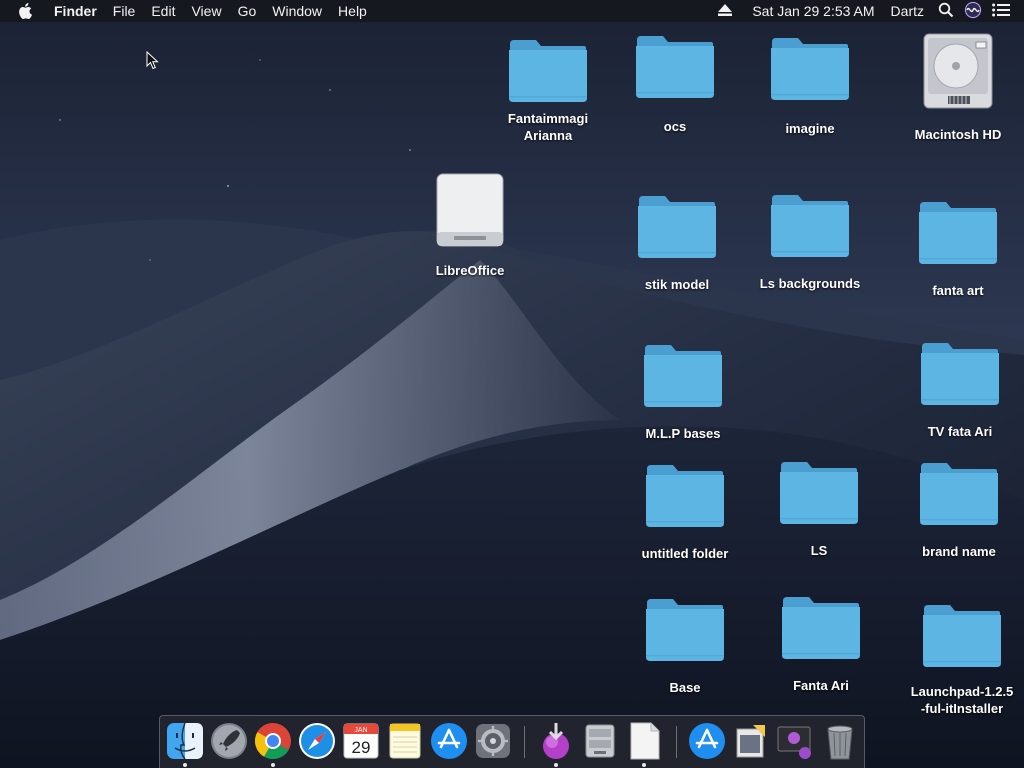 This screenshot has height=768, width=1024. I want to click on dock-document, so click(644, 744).